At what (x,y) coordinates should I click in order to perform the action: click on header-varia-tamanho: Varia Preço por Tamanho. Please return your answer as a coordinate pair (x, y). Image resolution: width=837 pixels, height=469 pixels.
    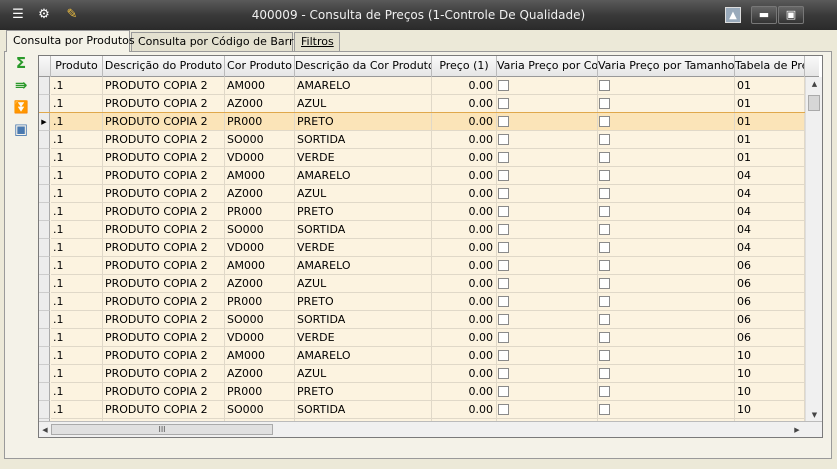
    Looking at the image, I should click on (666, 66).